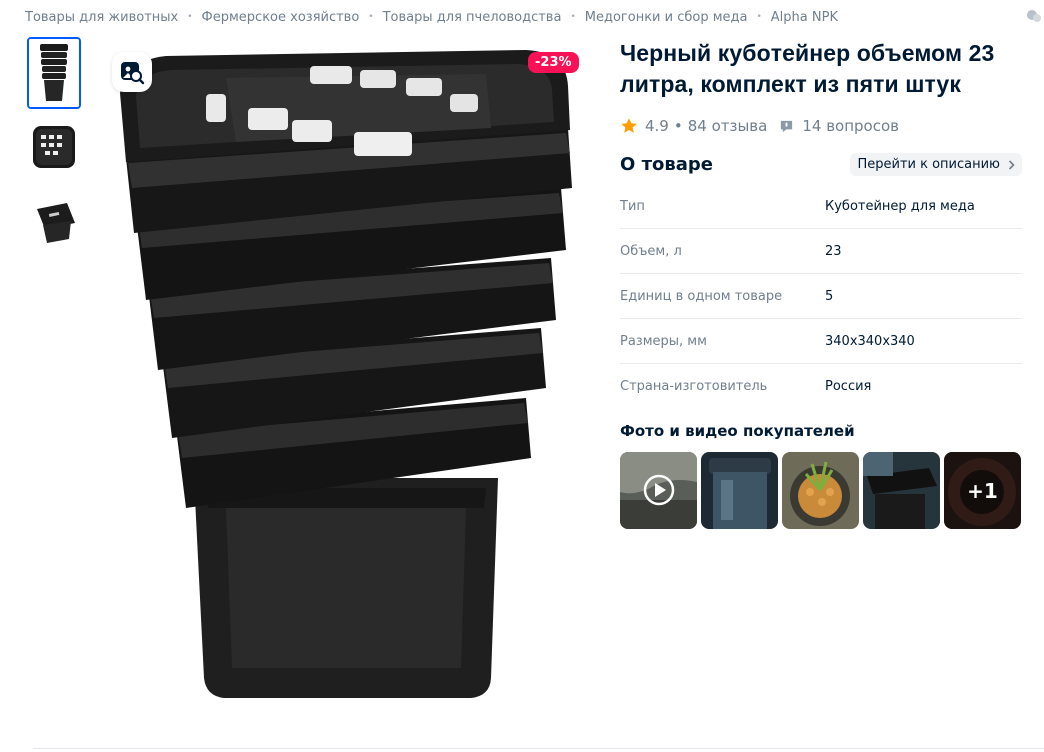  Describe the element at coordinates (850, 126) in the screenshot. I see `questions-link: 14 вопросов` at that location.